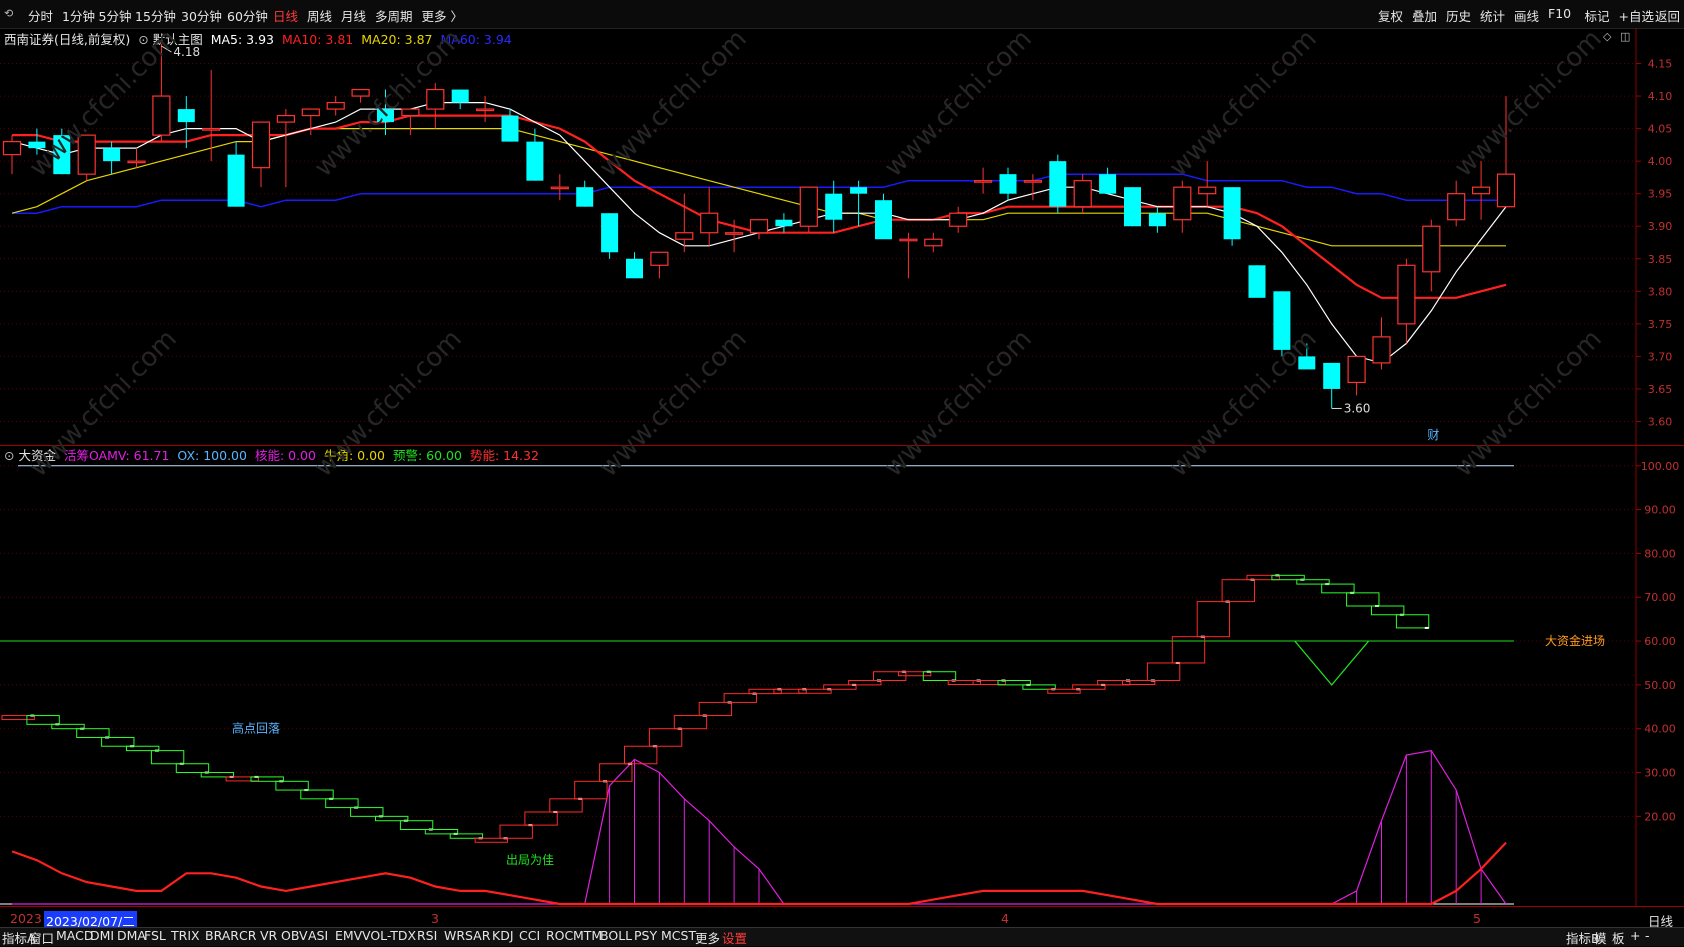 The height and width of the screenshot is (947, 1684). Describe the element at coordinates (155, 935) in the screenshot. I see `indicator-tab-5: FSL` at that location.